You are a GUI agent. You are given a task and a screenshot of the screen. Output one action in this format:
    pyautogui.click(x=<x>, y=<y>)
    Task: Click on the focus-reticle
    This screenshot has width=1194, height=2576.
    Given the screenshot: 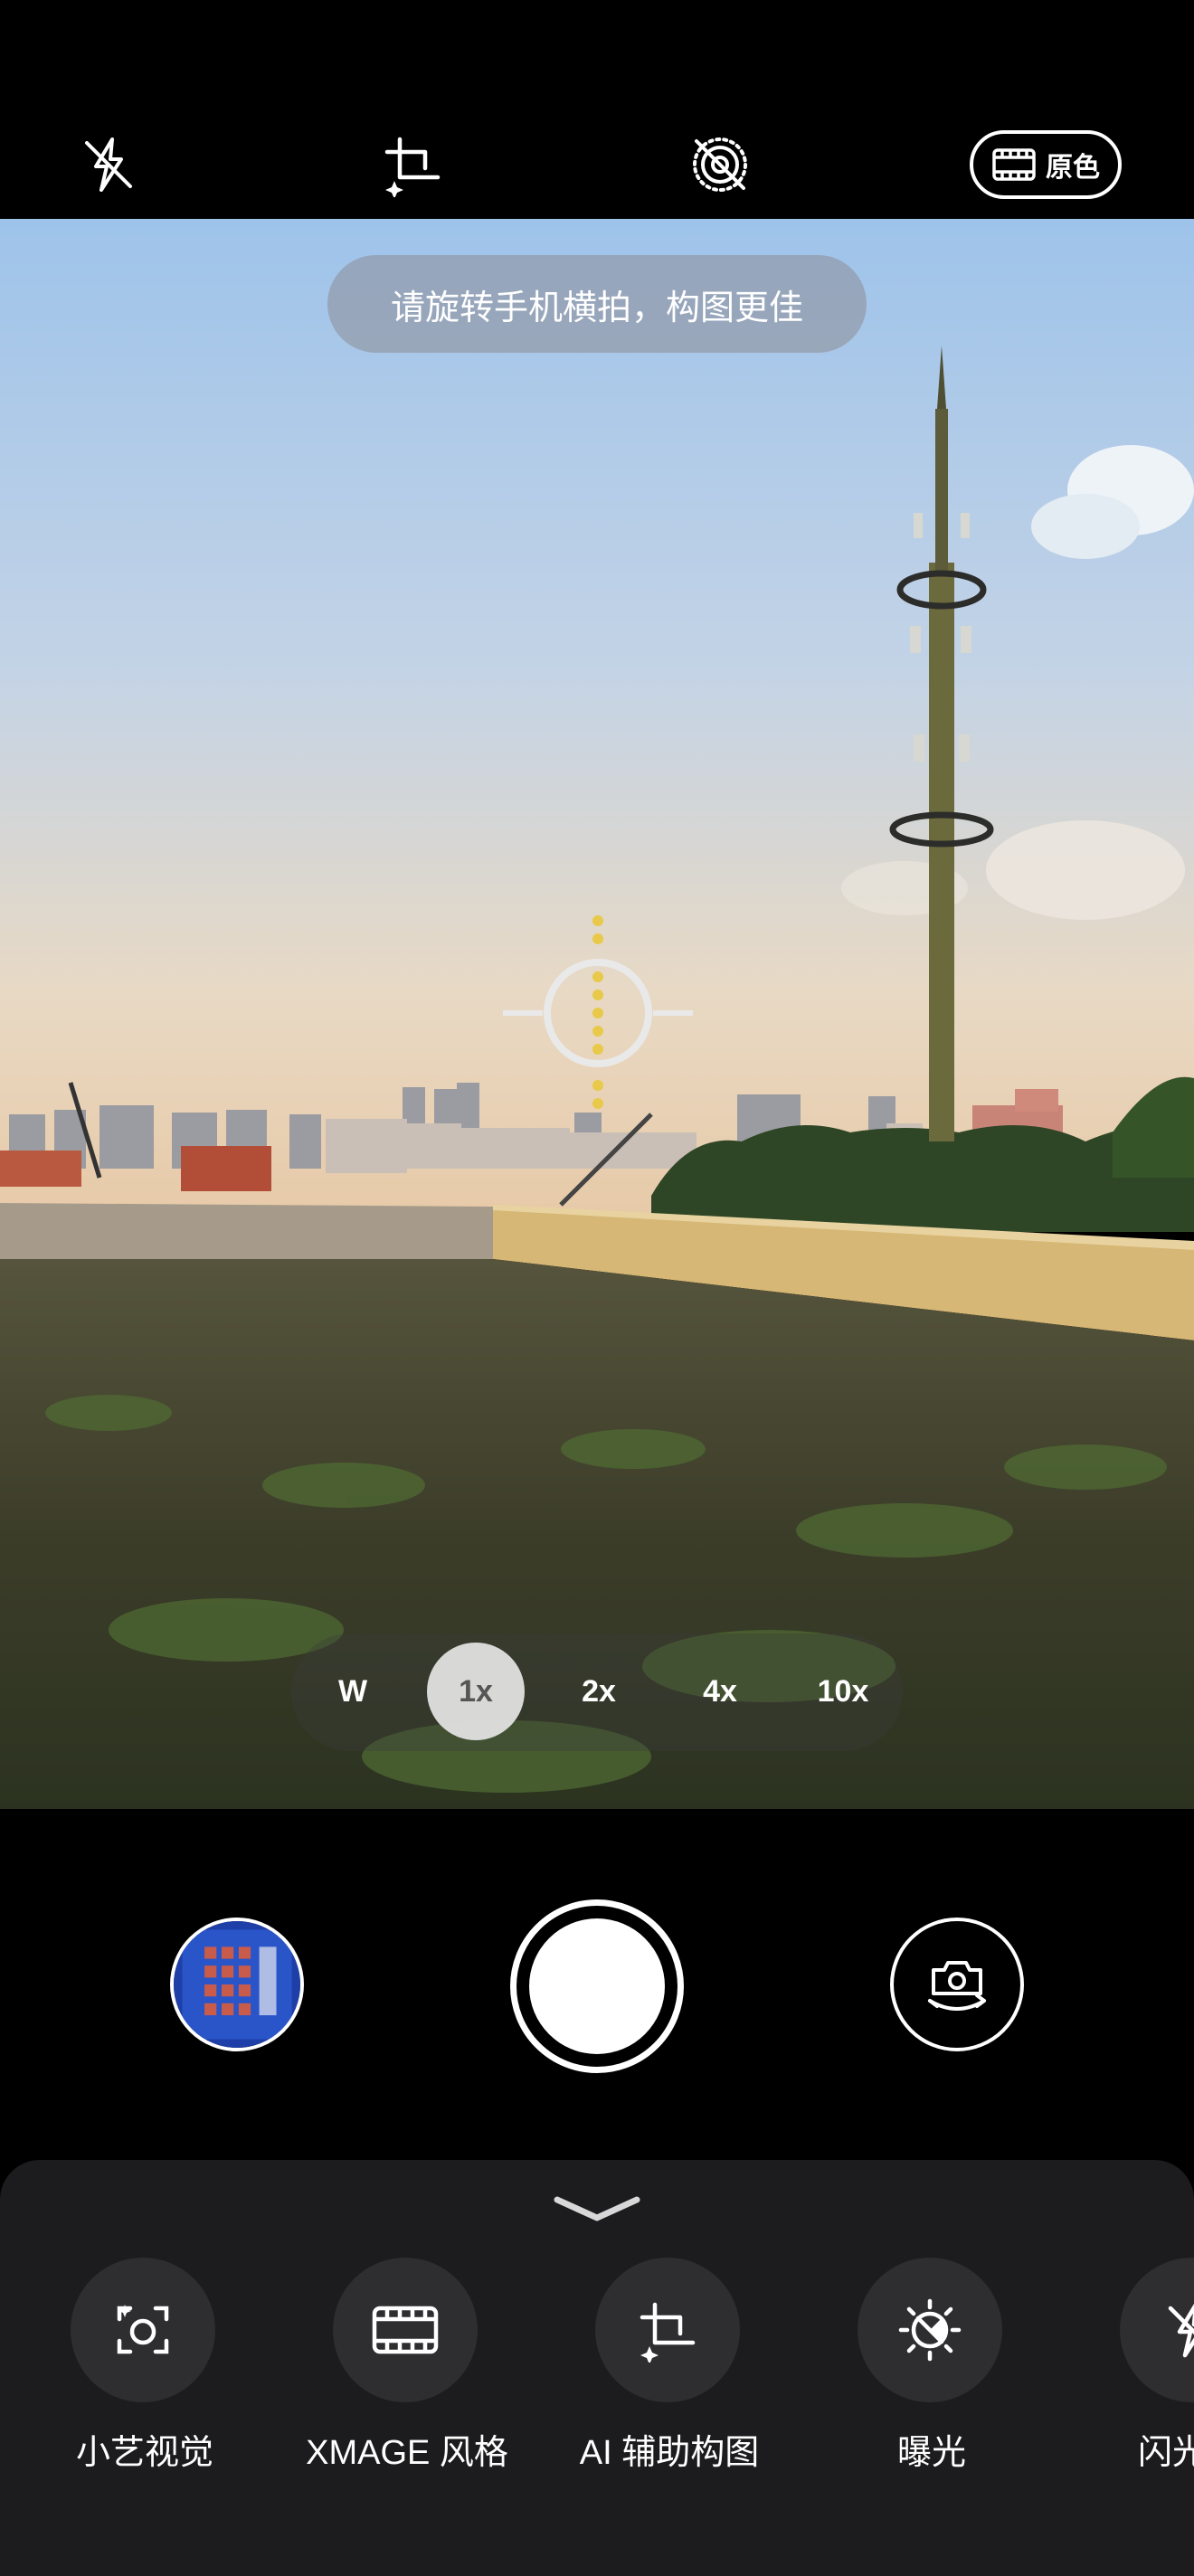 What is the action you would take?
    pyautogui.click(x=598, y=1013)
    